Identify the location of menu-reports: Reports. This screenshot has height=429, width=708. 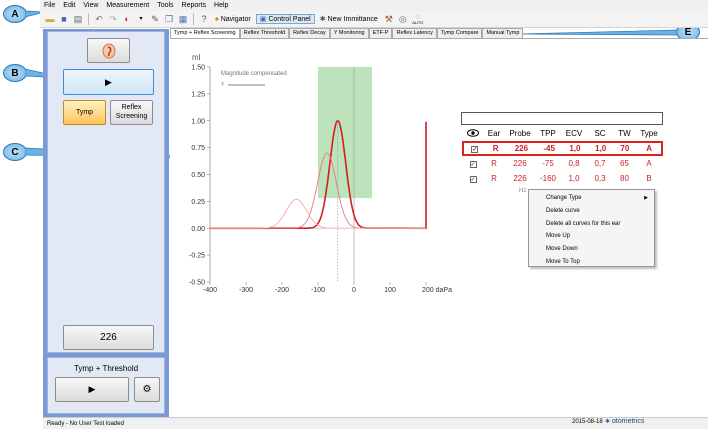
(194, 5).